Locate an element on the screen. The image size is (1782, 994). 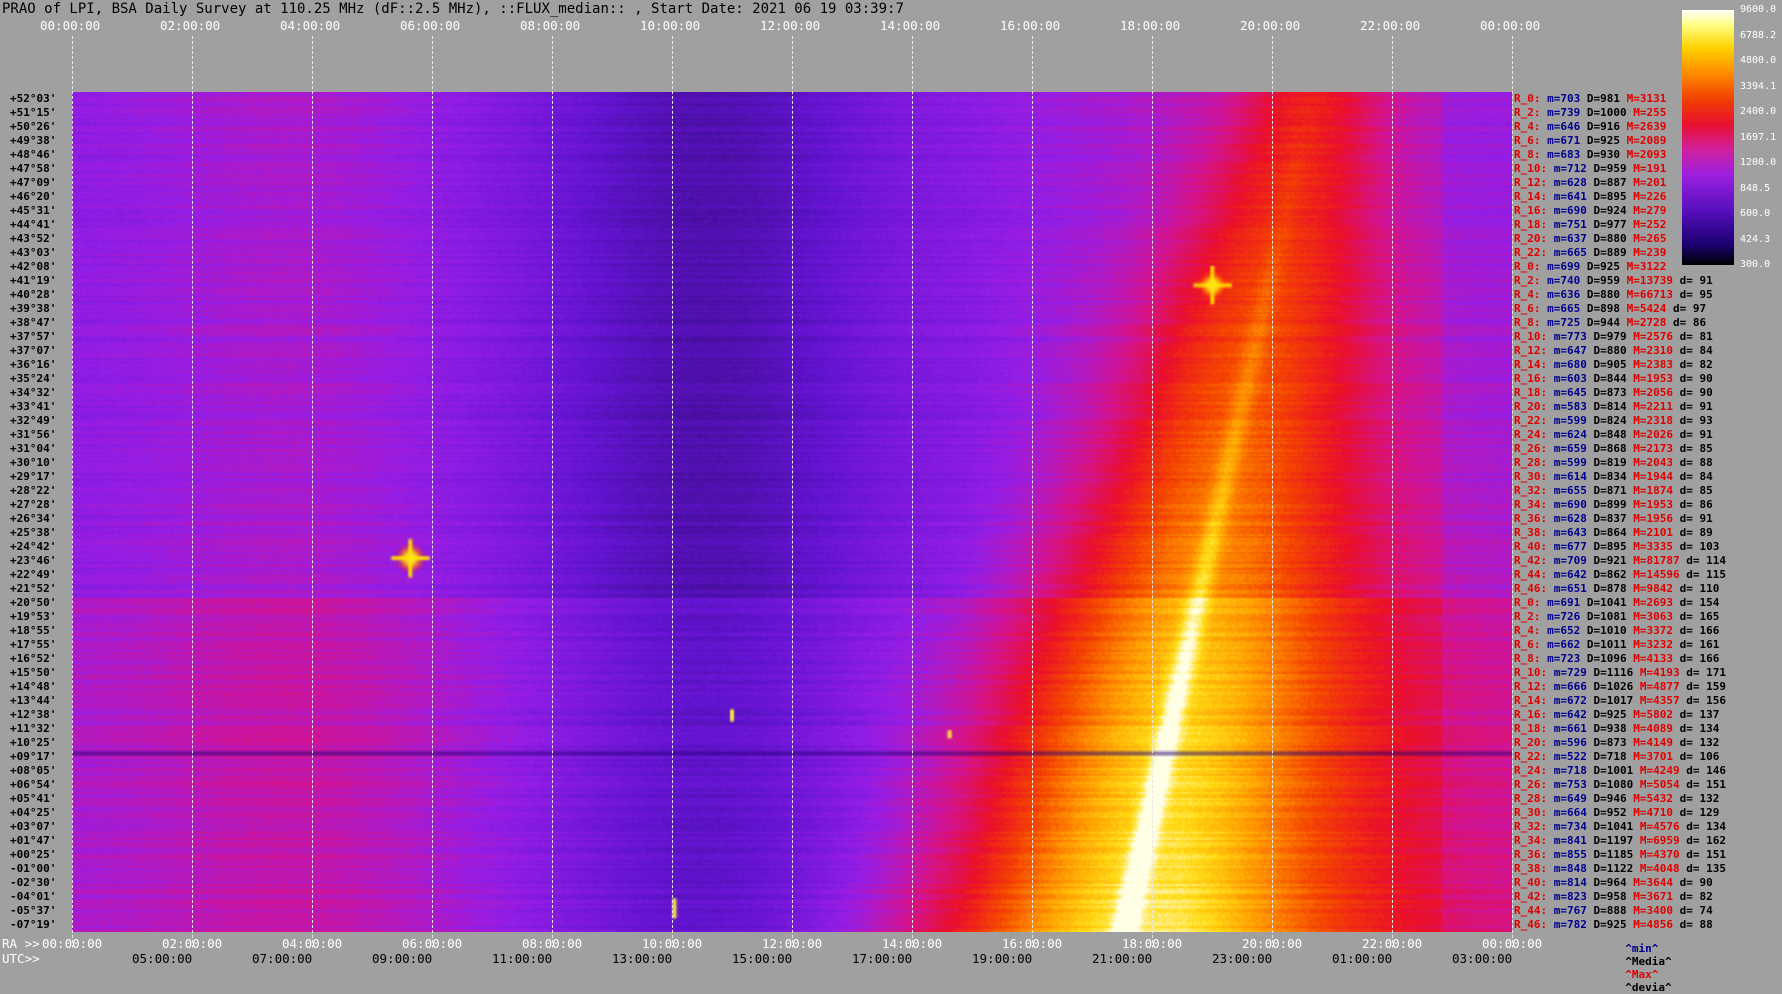
row-stat-dv: d= 95 is located at coordinates (1696, 294).